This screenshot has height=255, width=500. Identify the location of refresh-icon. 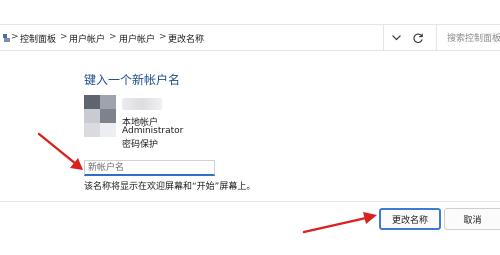
(418, 38).